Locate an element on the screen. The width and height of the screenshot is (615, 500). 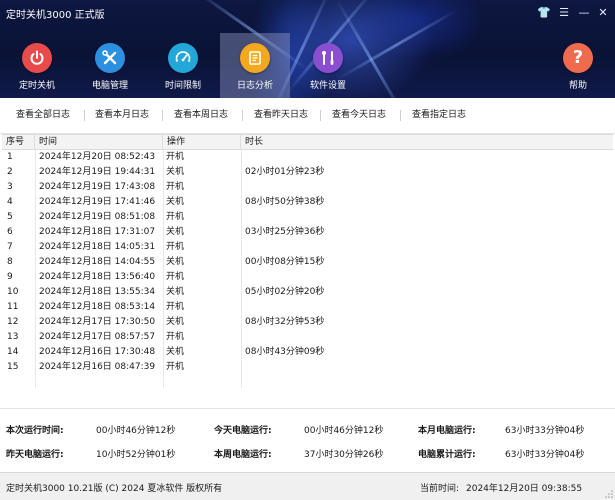
stat-value-total: 63小时33分钟04秒 is located at coordinates (545, 455).